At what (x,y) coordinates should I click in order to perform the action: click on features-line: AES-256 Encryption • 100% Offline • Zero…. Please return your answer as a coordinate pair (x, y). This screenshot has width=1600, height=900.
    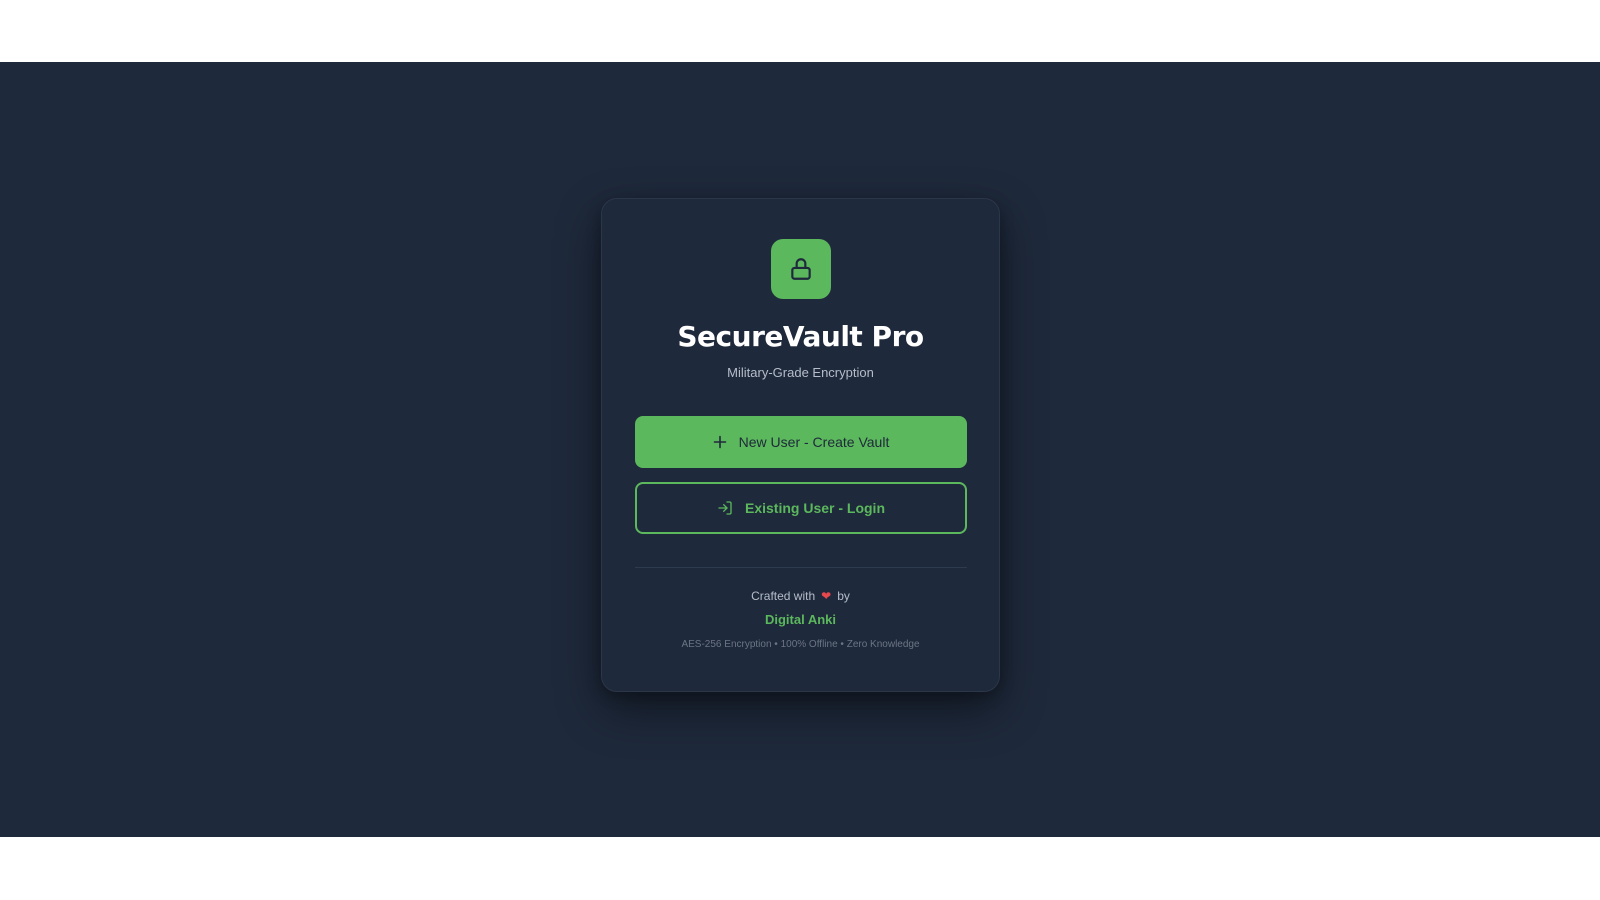
    Looking at the image, I should click on (800, 644).